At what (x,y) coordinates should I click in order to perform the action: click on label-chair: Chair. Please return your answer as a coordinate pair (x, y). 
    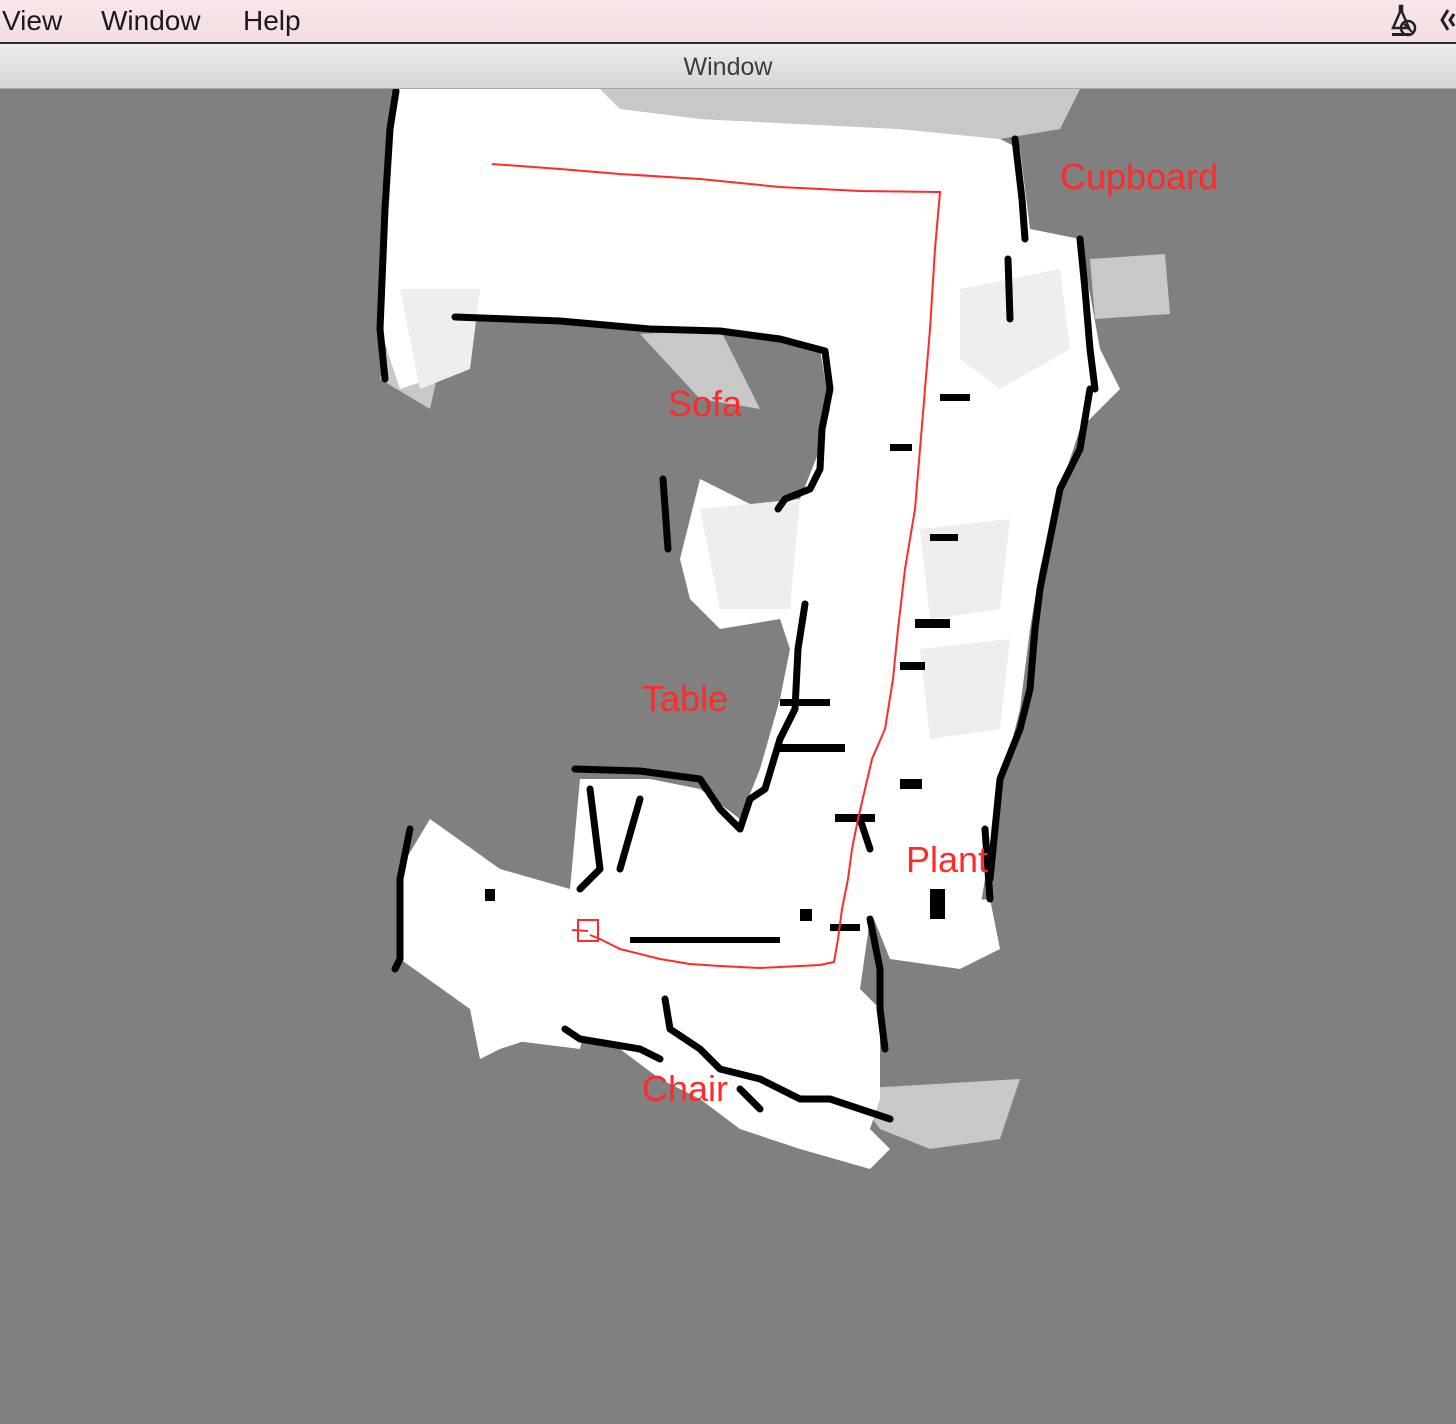
    Looking at the image, I should click on (685, 1088).